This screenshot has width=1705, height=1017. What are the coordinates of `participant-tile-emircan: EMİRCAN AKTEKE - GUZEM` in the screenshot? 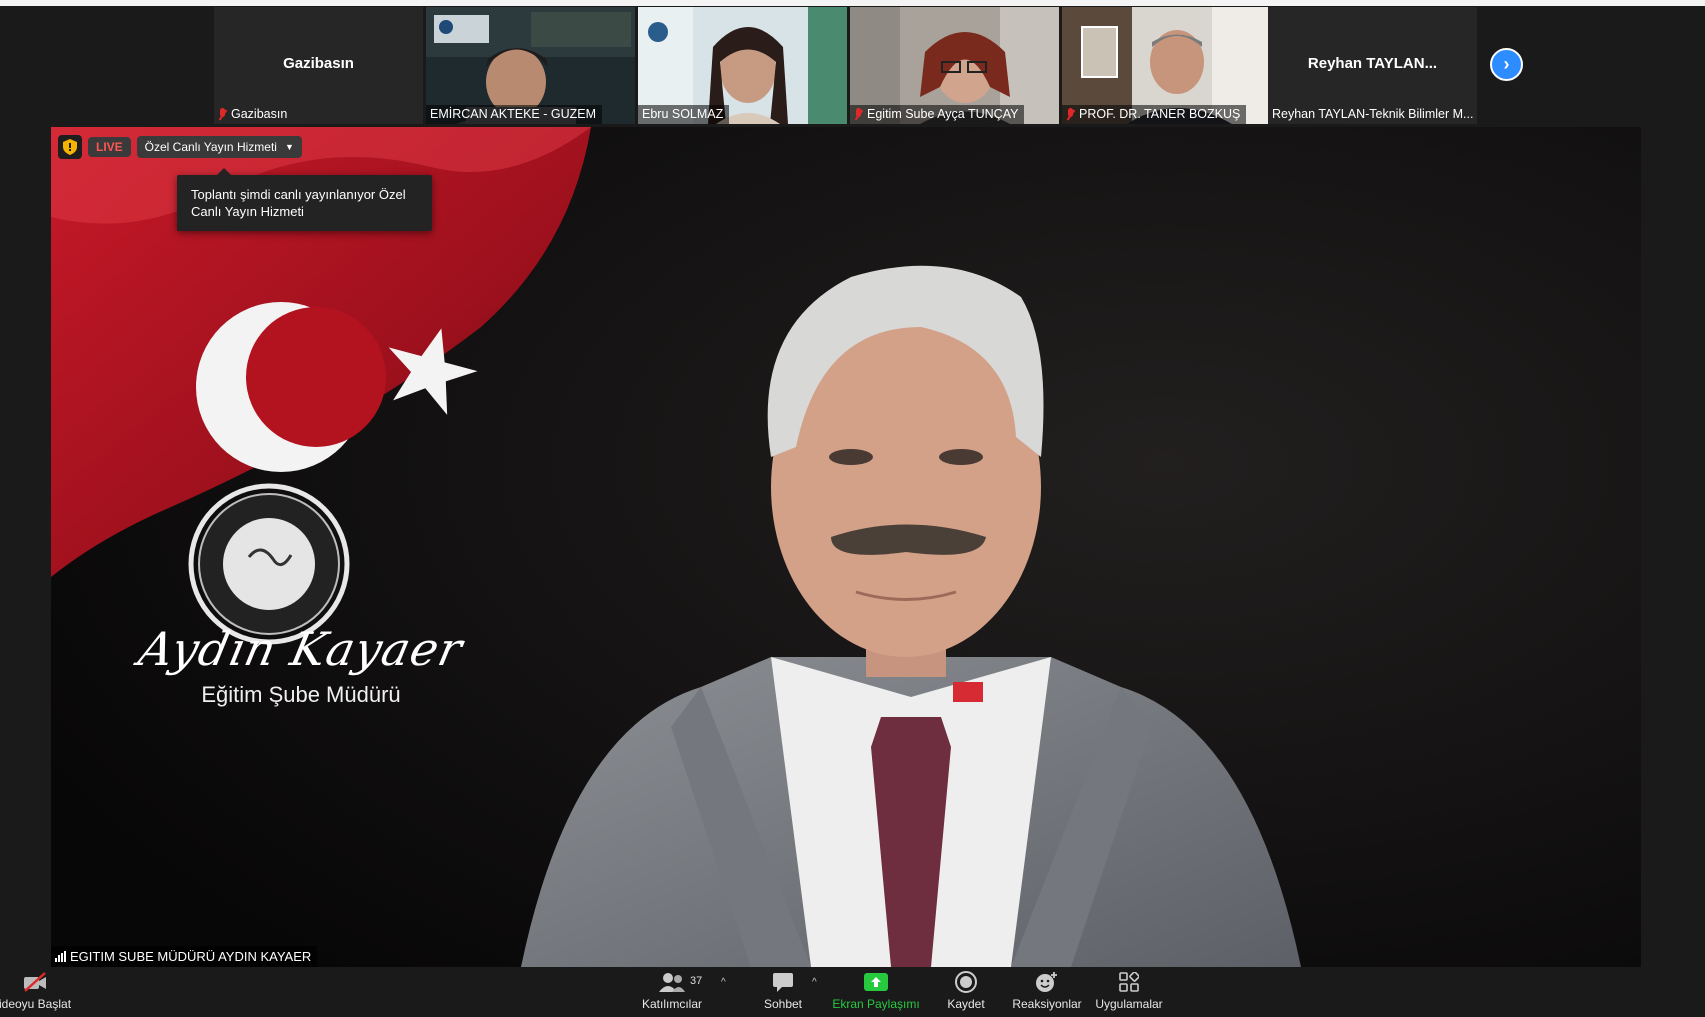 It's located at (530, 65).